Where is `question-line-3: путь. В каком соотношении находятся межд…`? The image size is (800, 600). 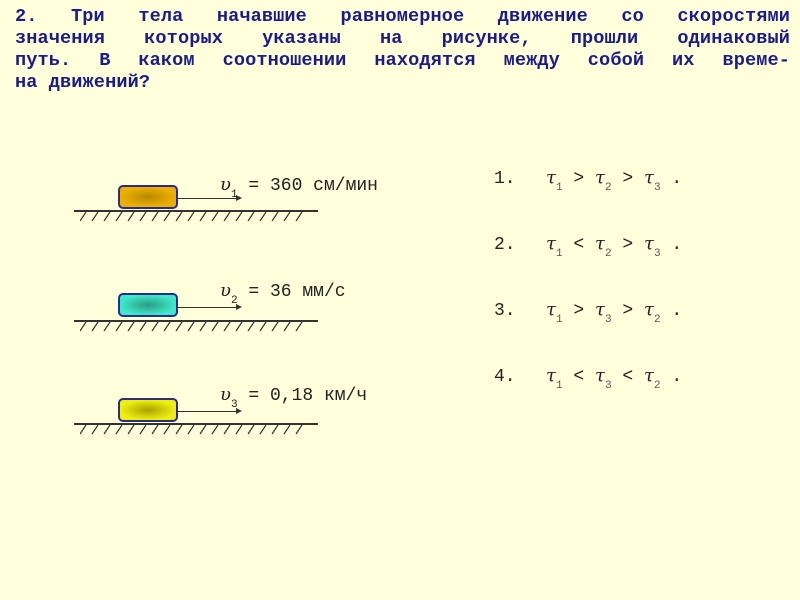
question-line-3: путь. В каком соотношении находятся межд… is located at coordinates (402, 60).